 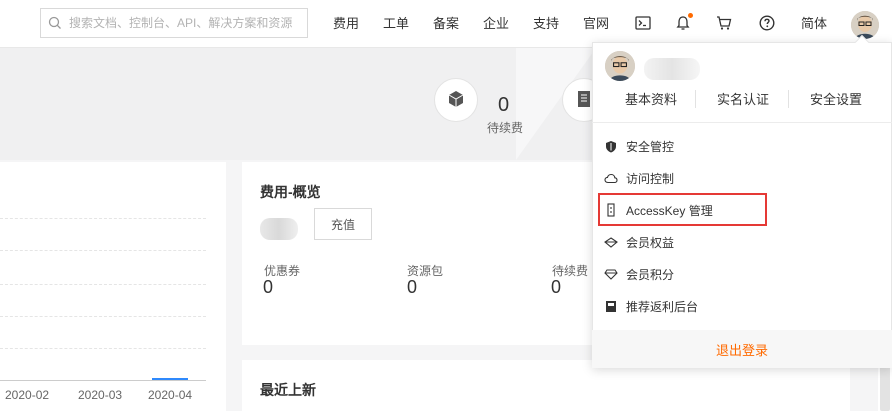 I want to click on balance-amount-blurred, so click(x=279, y=229).